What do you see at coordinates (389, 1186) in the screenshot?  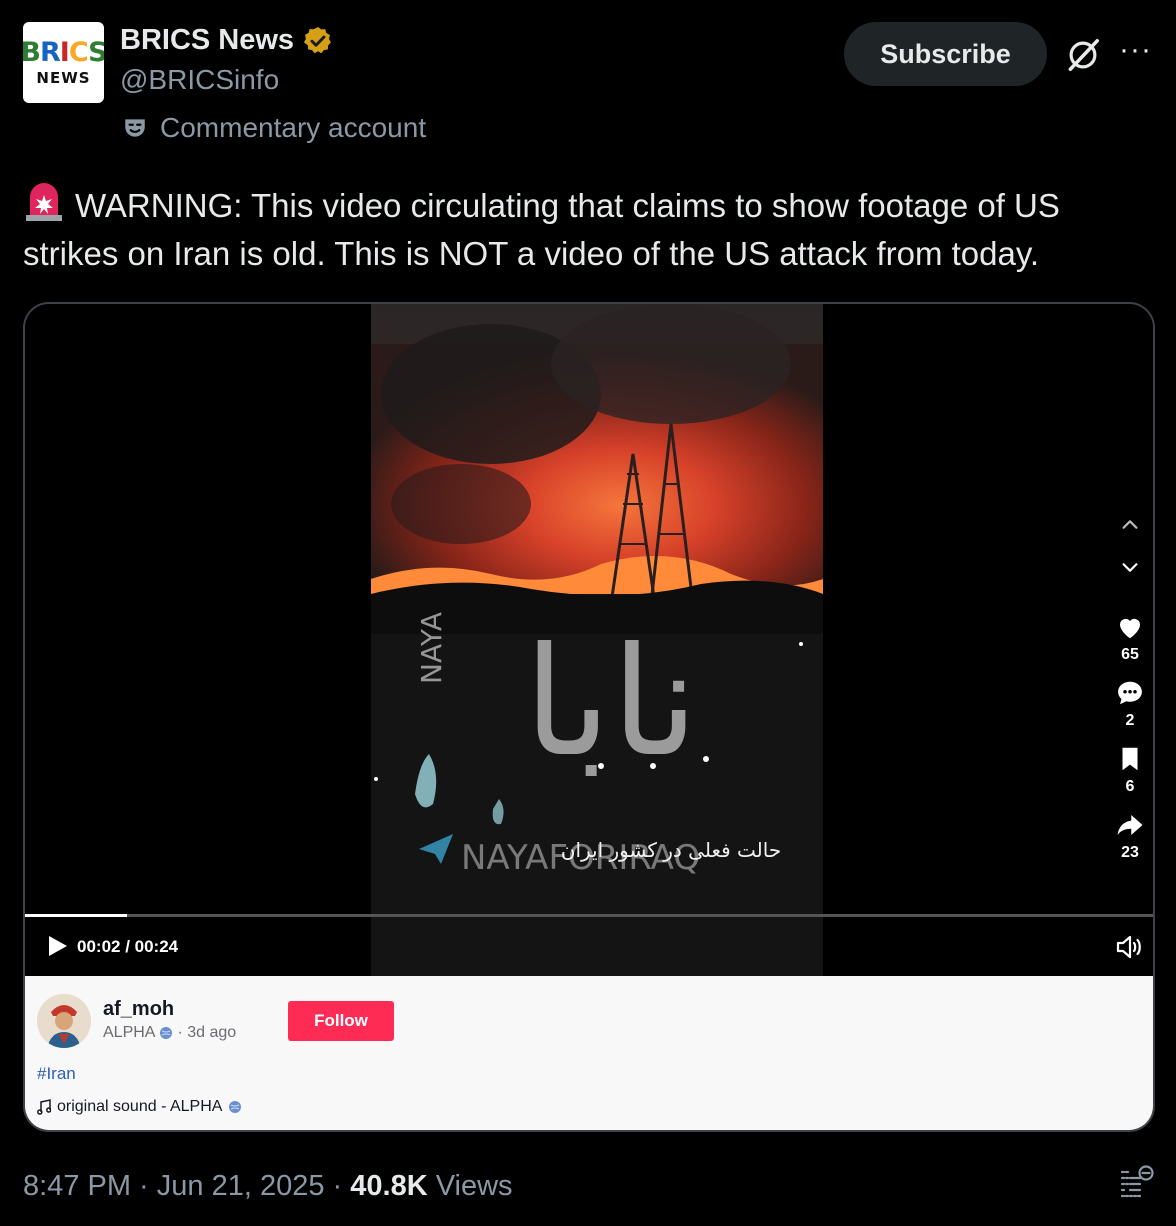 I see `views-count: 40.8K` at bounding box center [389, 1186].